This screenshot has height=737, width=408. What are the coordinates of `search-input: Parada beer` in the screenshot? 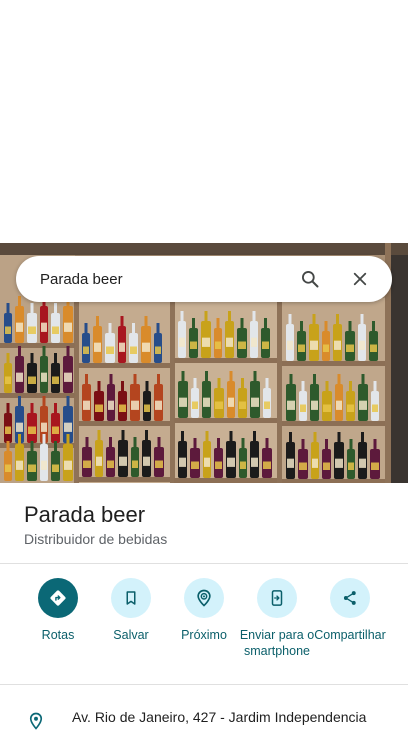 It's located at (166, 279).